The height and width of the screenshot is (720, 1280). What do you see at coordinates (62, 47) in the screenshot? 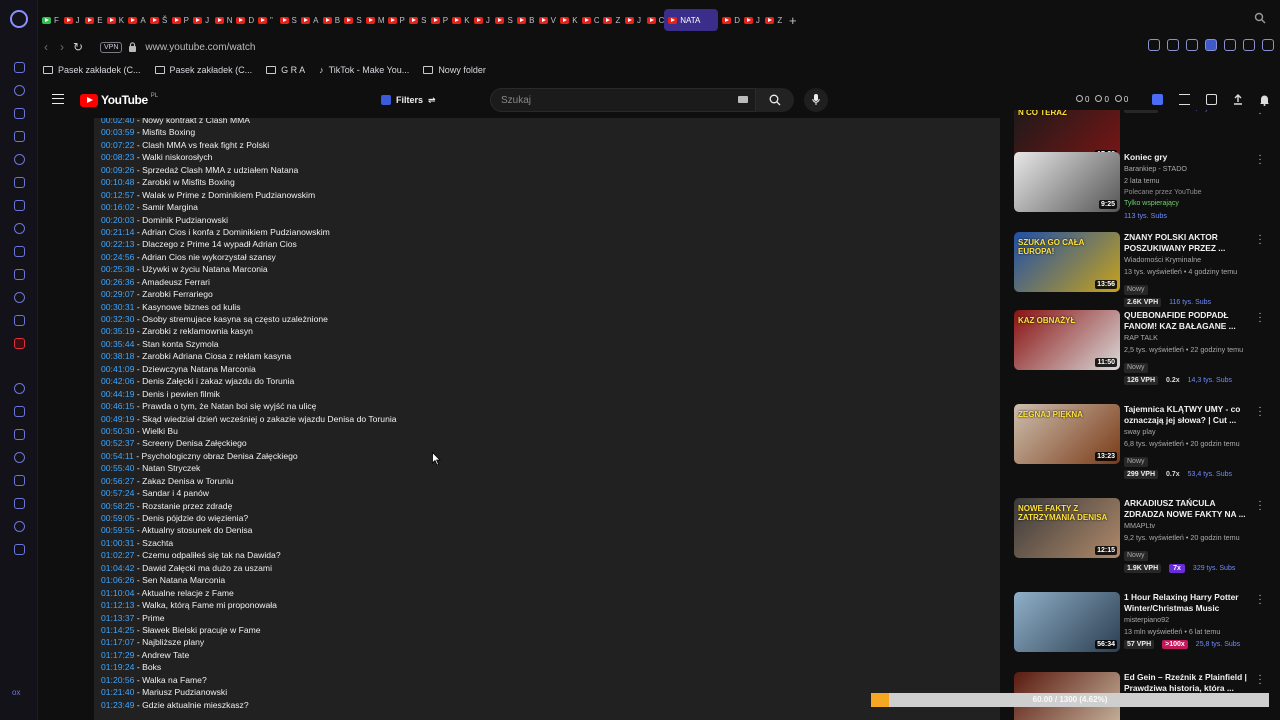
I see `forward-icon: ›` at bounding box center [62, 47].